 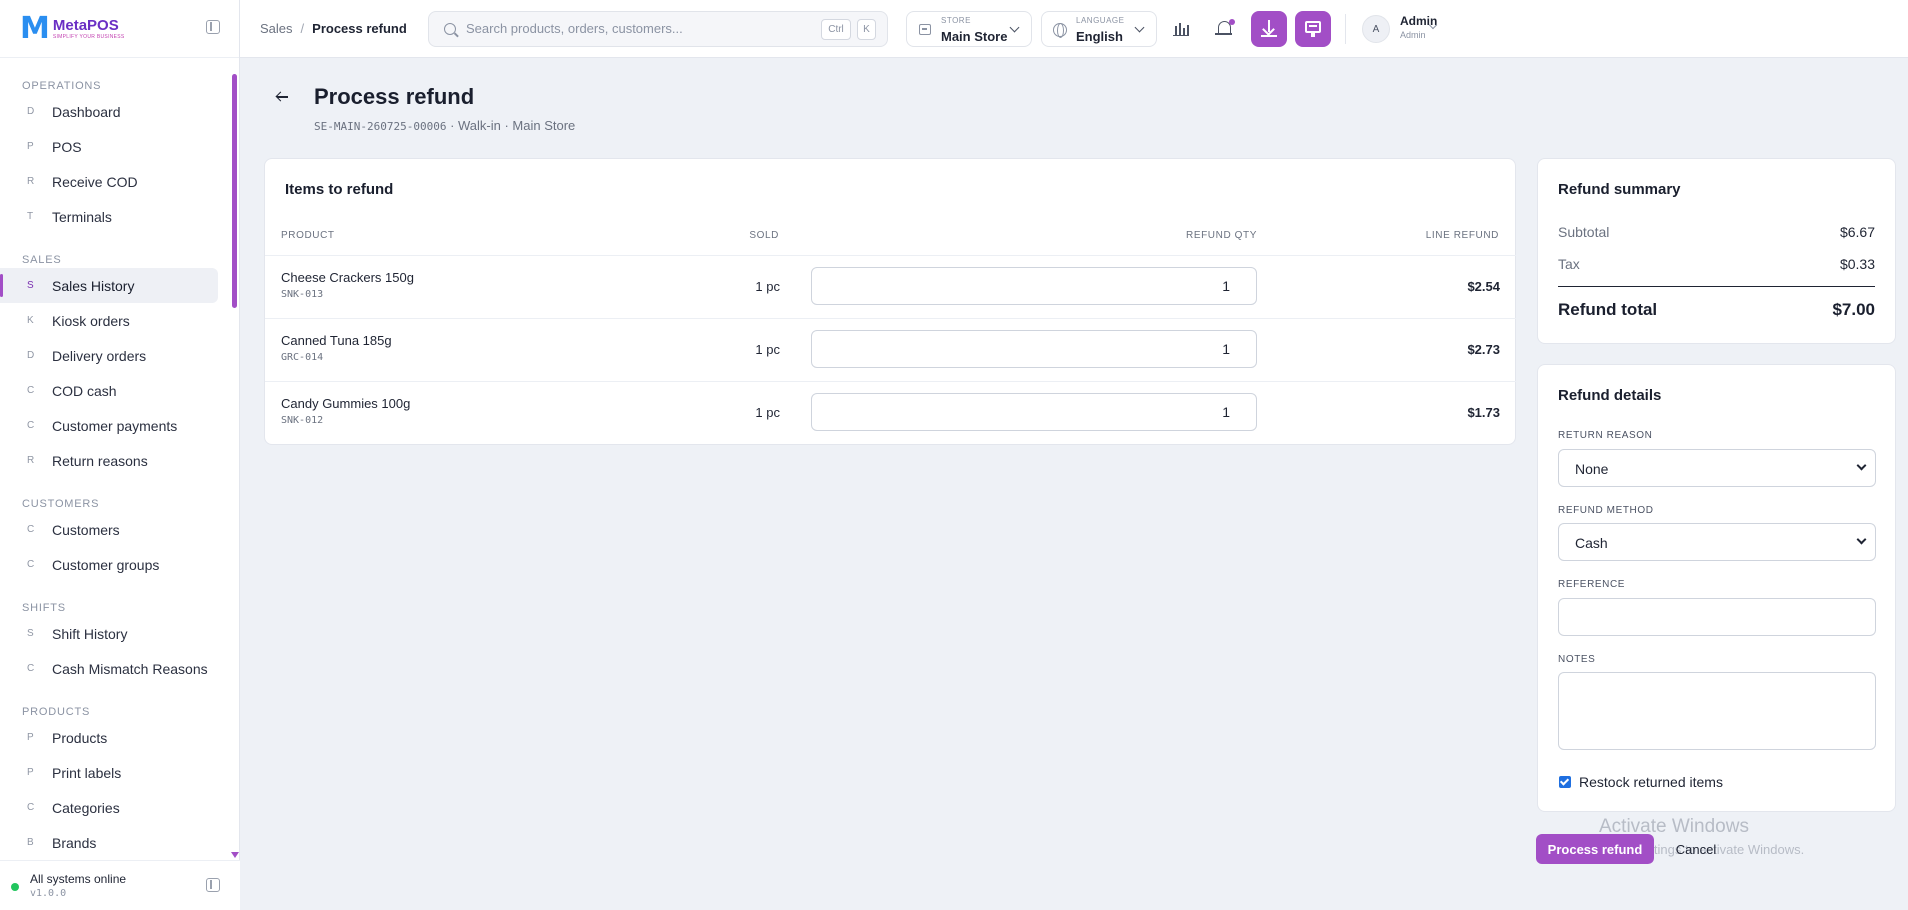 I want to click on section-title-shifts: SHIFTS, so click(x=44, y=608).